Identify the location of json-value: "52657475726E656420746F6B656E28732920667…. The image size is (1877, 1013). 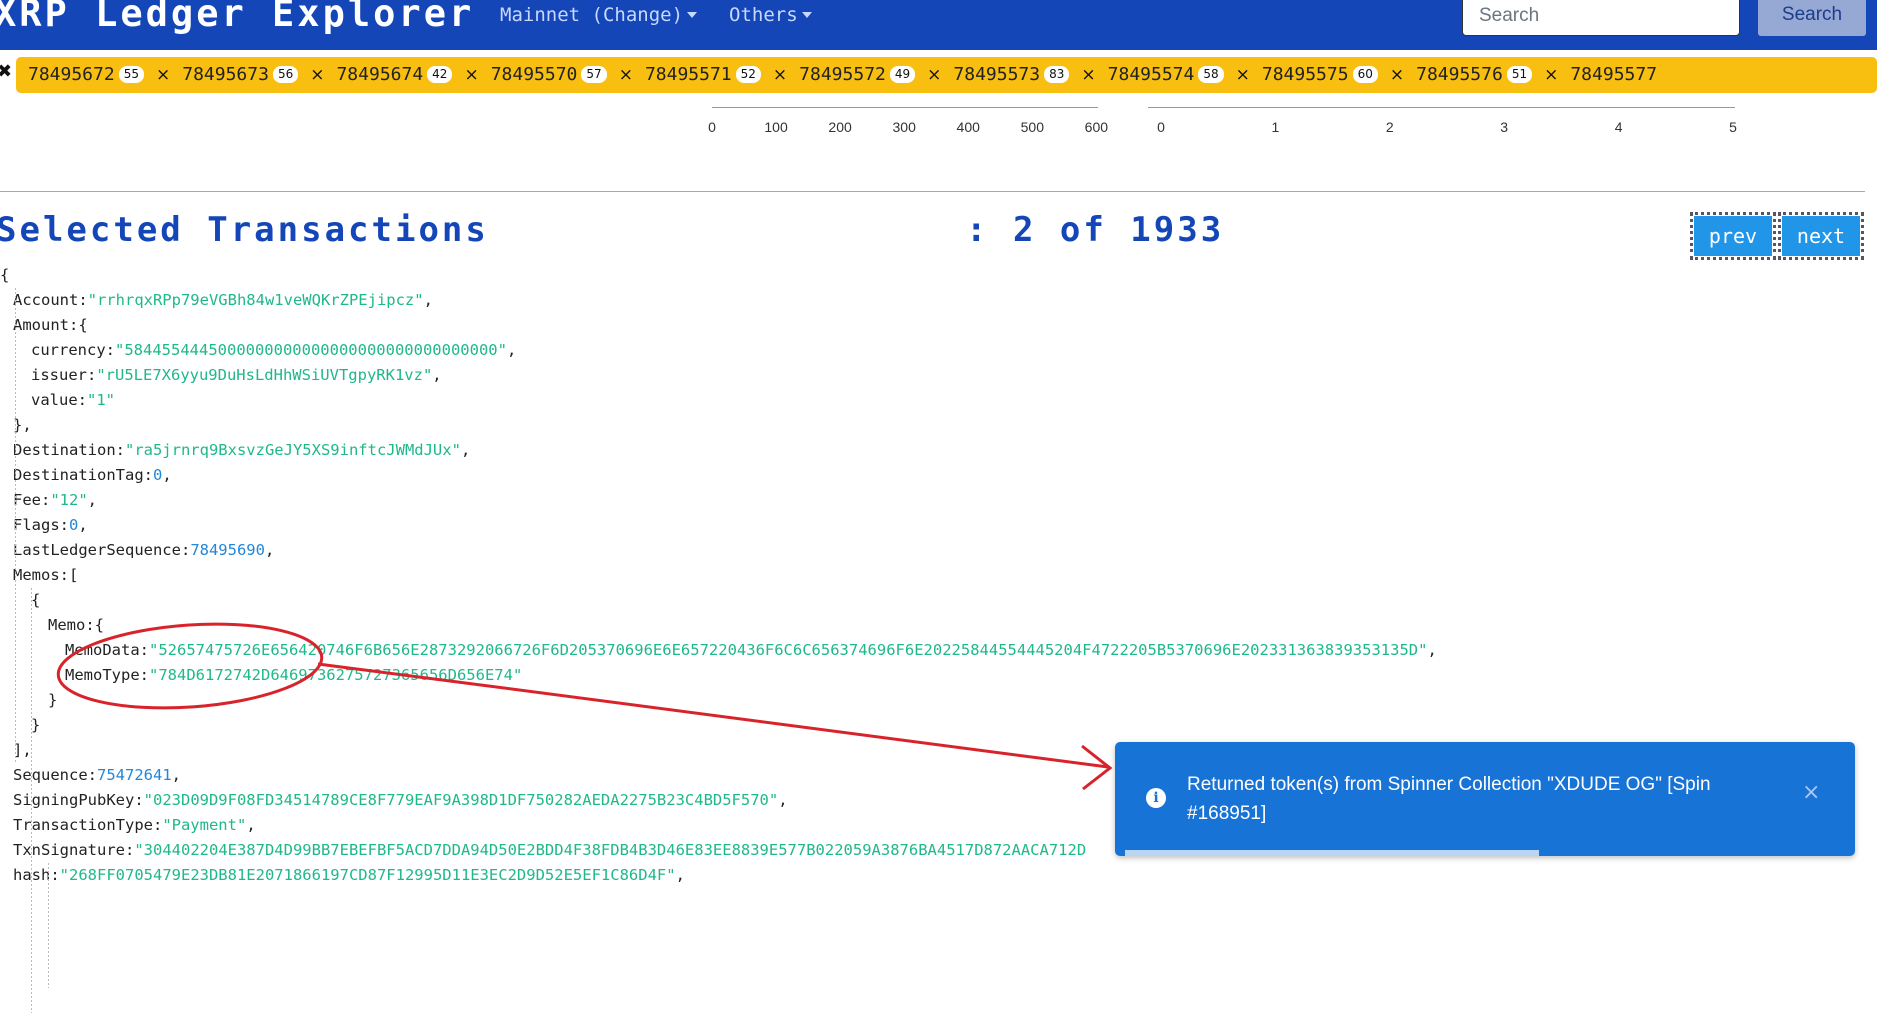
(788, 650).